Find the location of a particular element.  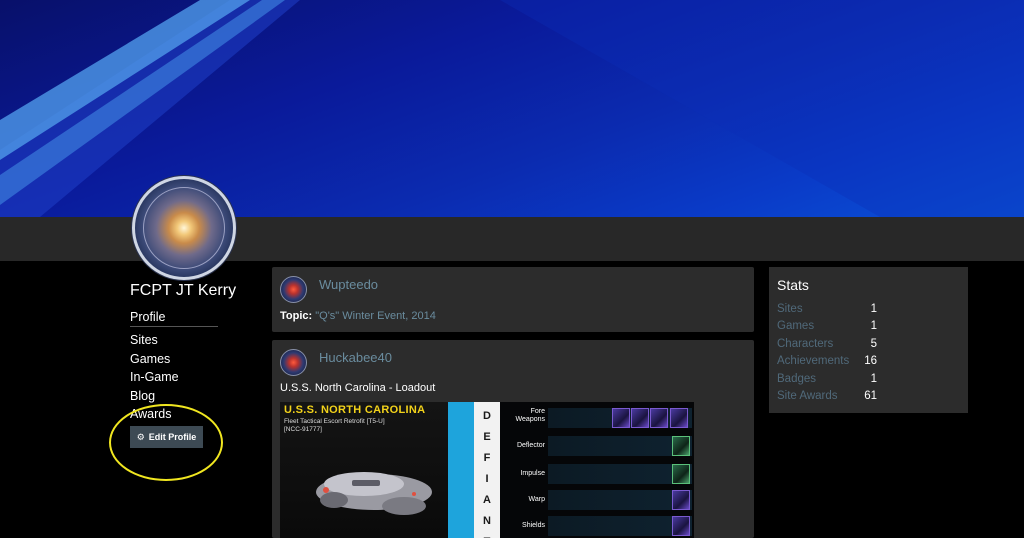

slot-row-deflector: Deflector is located at coordinates (597, 446).